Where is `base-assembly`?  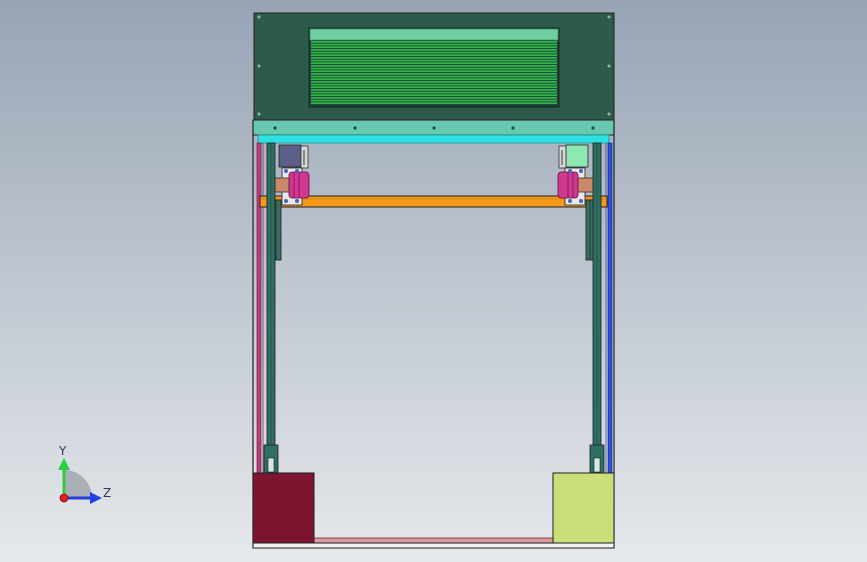
base-assembly is located at coordinates (433, 510).